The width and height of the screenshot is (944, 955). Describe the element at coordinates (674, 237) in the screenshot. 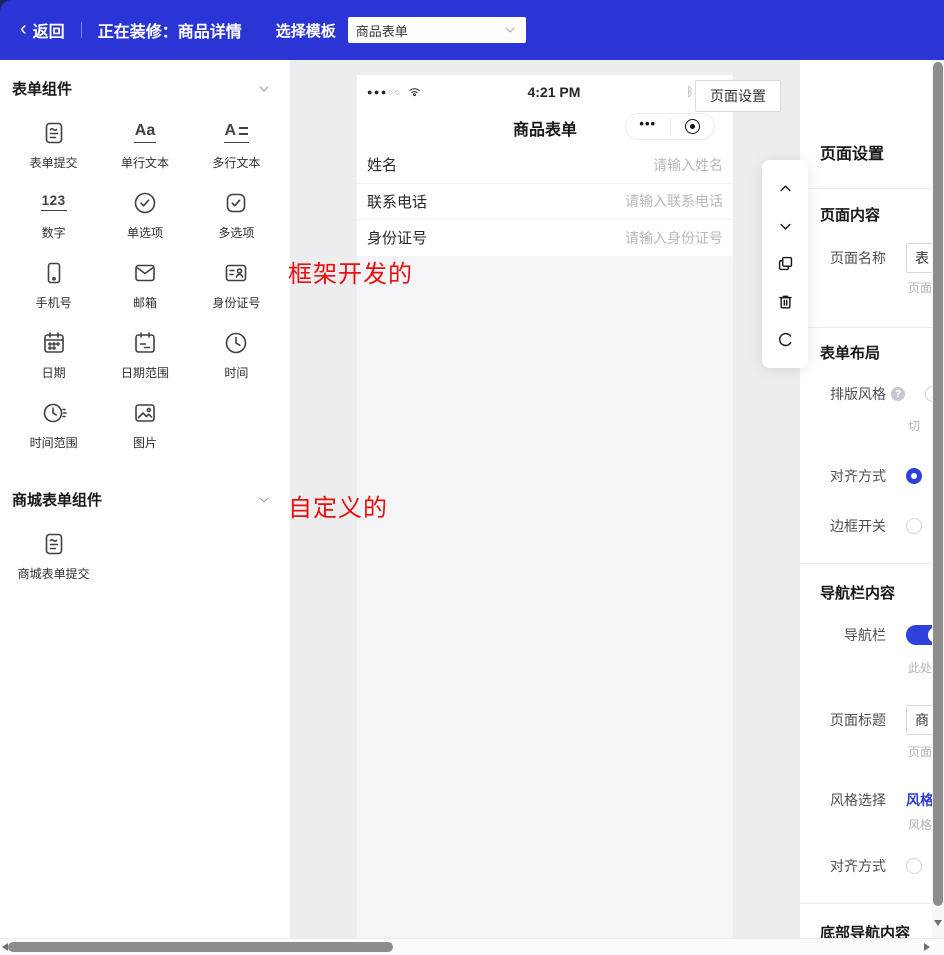

I see `field-placeholder: 请输入身份证号` at that location.